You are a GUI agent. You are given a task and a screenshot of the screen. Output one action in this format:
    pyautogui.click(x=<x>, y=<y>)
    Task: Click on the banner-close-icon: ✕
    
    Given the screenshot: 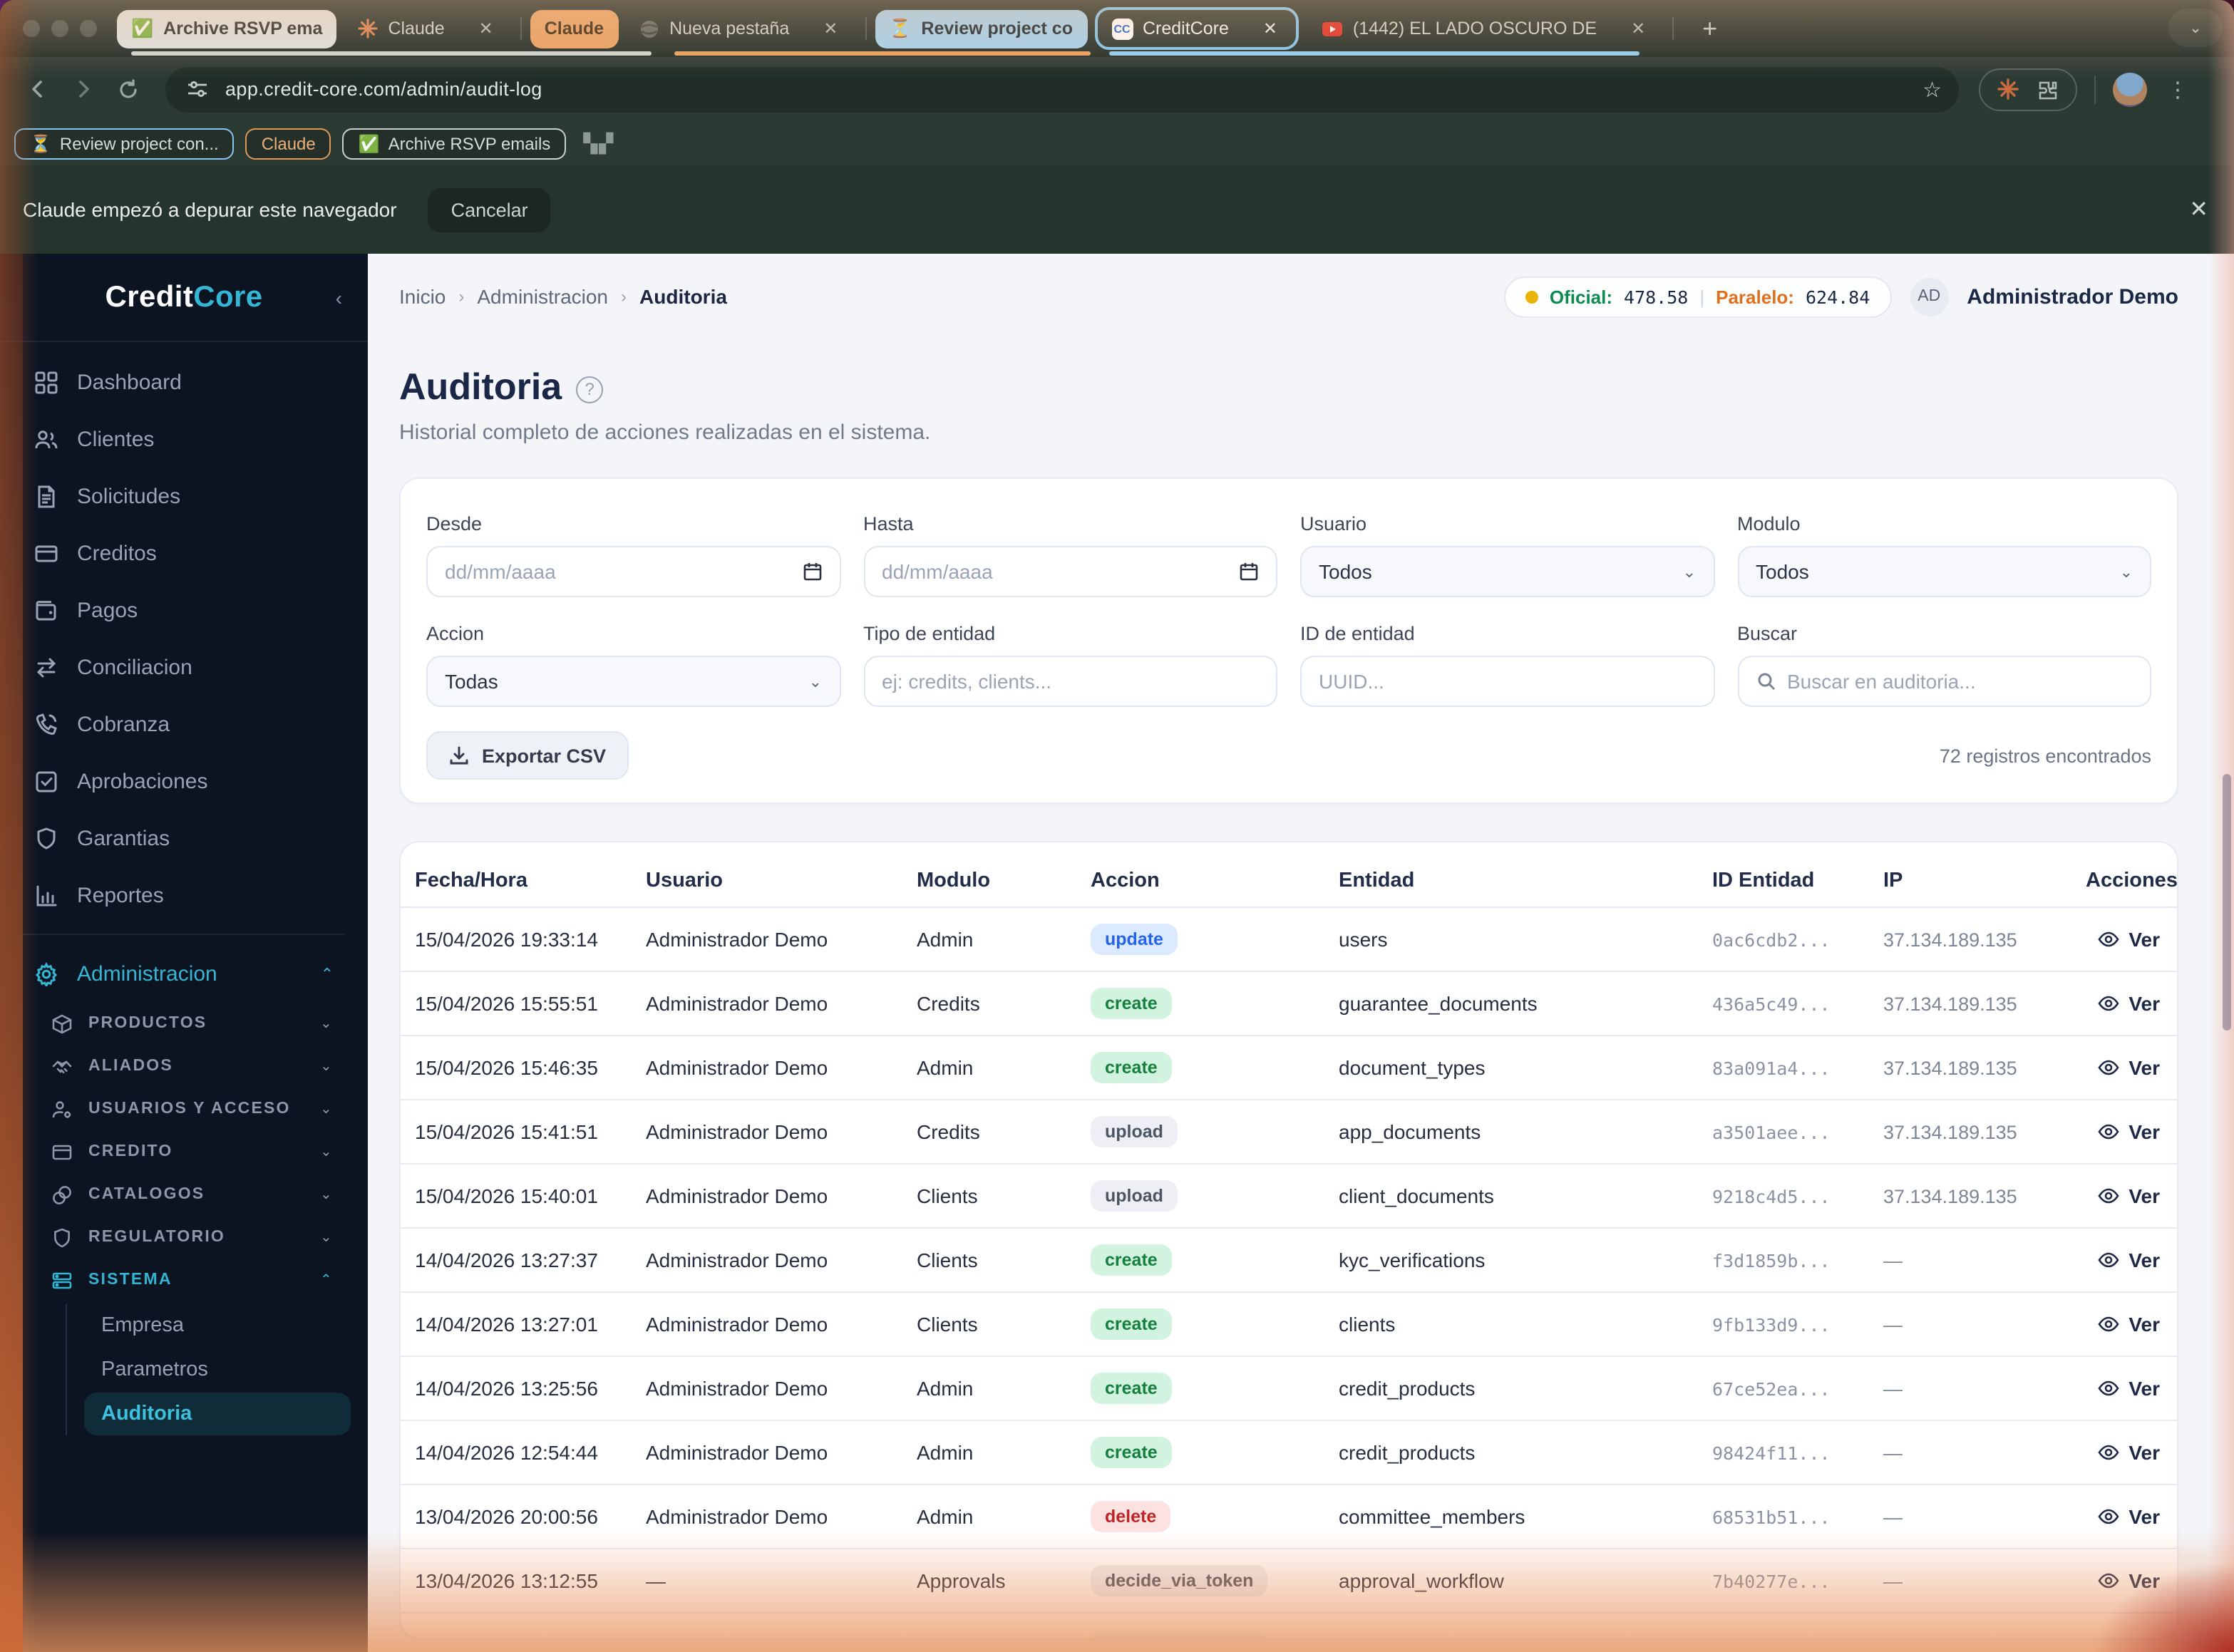 What is the action you would take?
    pyautogui.click(x=2198, y=210)
    